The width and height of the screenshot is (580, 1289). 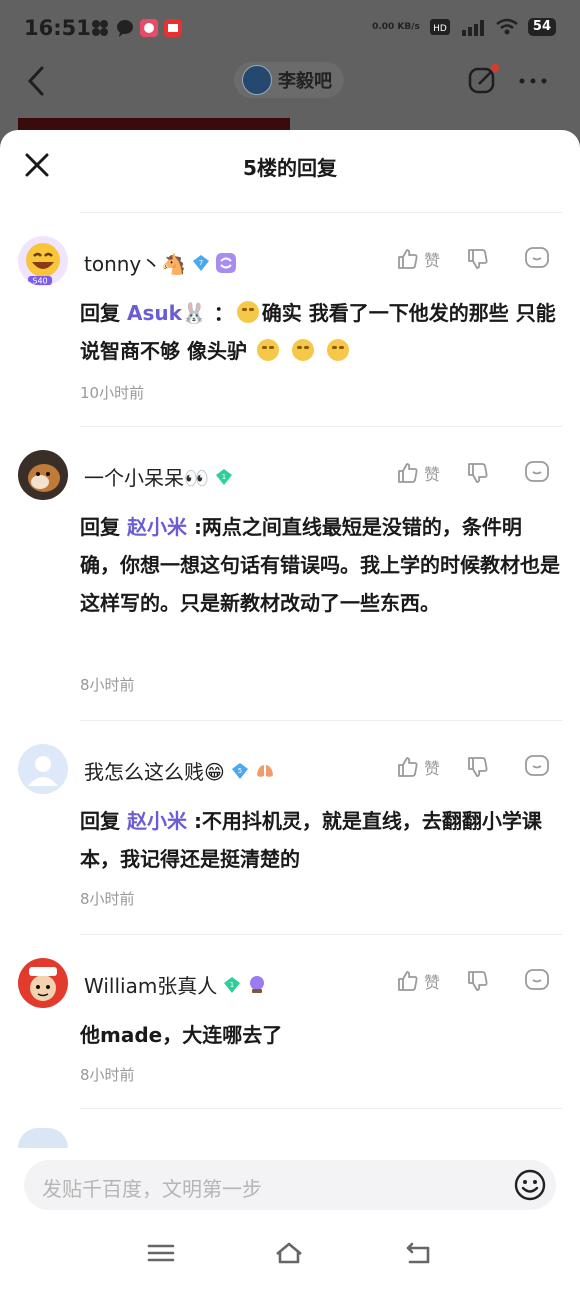 I want to click on more-icon, so click(x=533, y=81).